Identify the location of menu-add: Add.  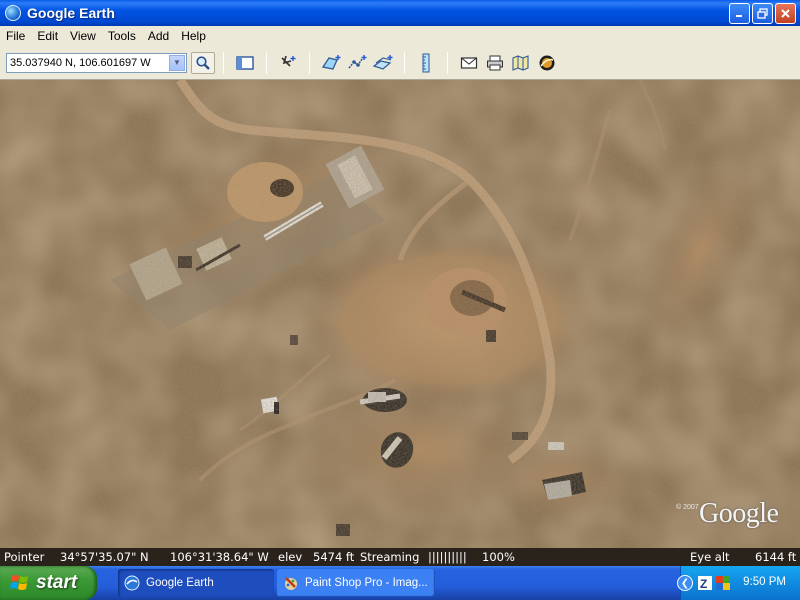
(158, 36).